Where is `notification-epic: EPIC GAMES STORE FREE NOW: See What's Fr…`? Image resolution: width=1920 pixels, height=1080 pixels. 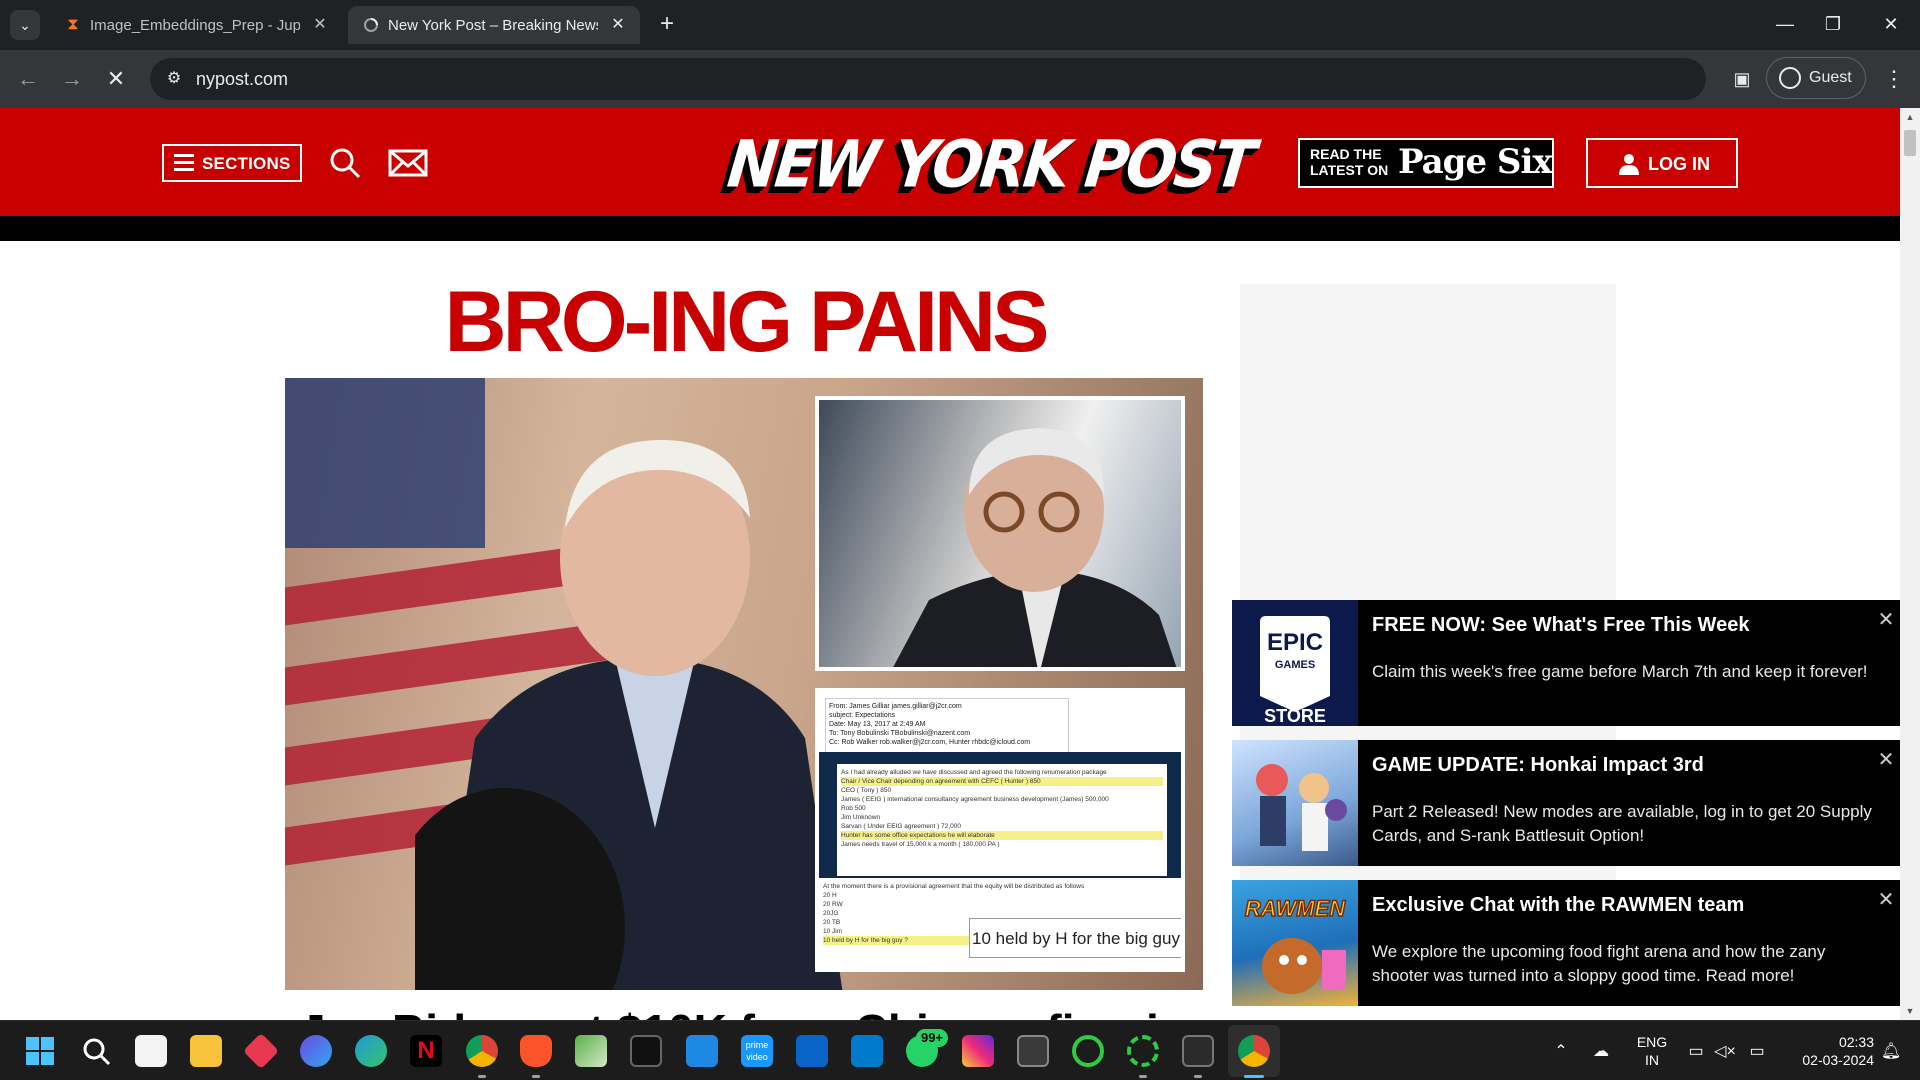 notification-epic: EPIC GAMES STORE FREE NOW: See What's Fr… is located at coordinates (1570, 663).